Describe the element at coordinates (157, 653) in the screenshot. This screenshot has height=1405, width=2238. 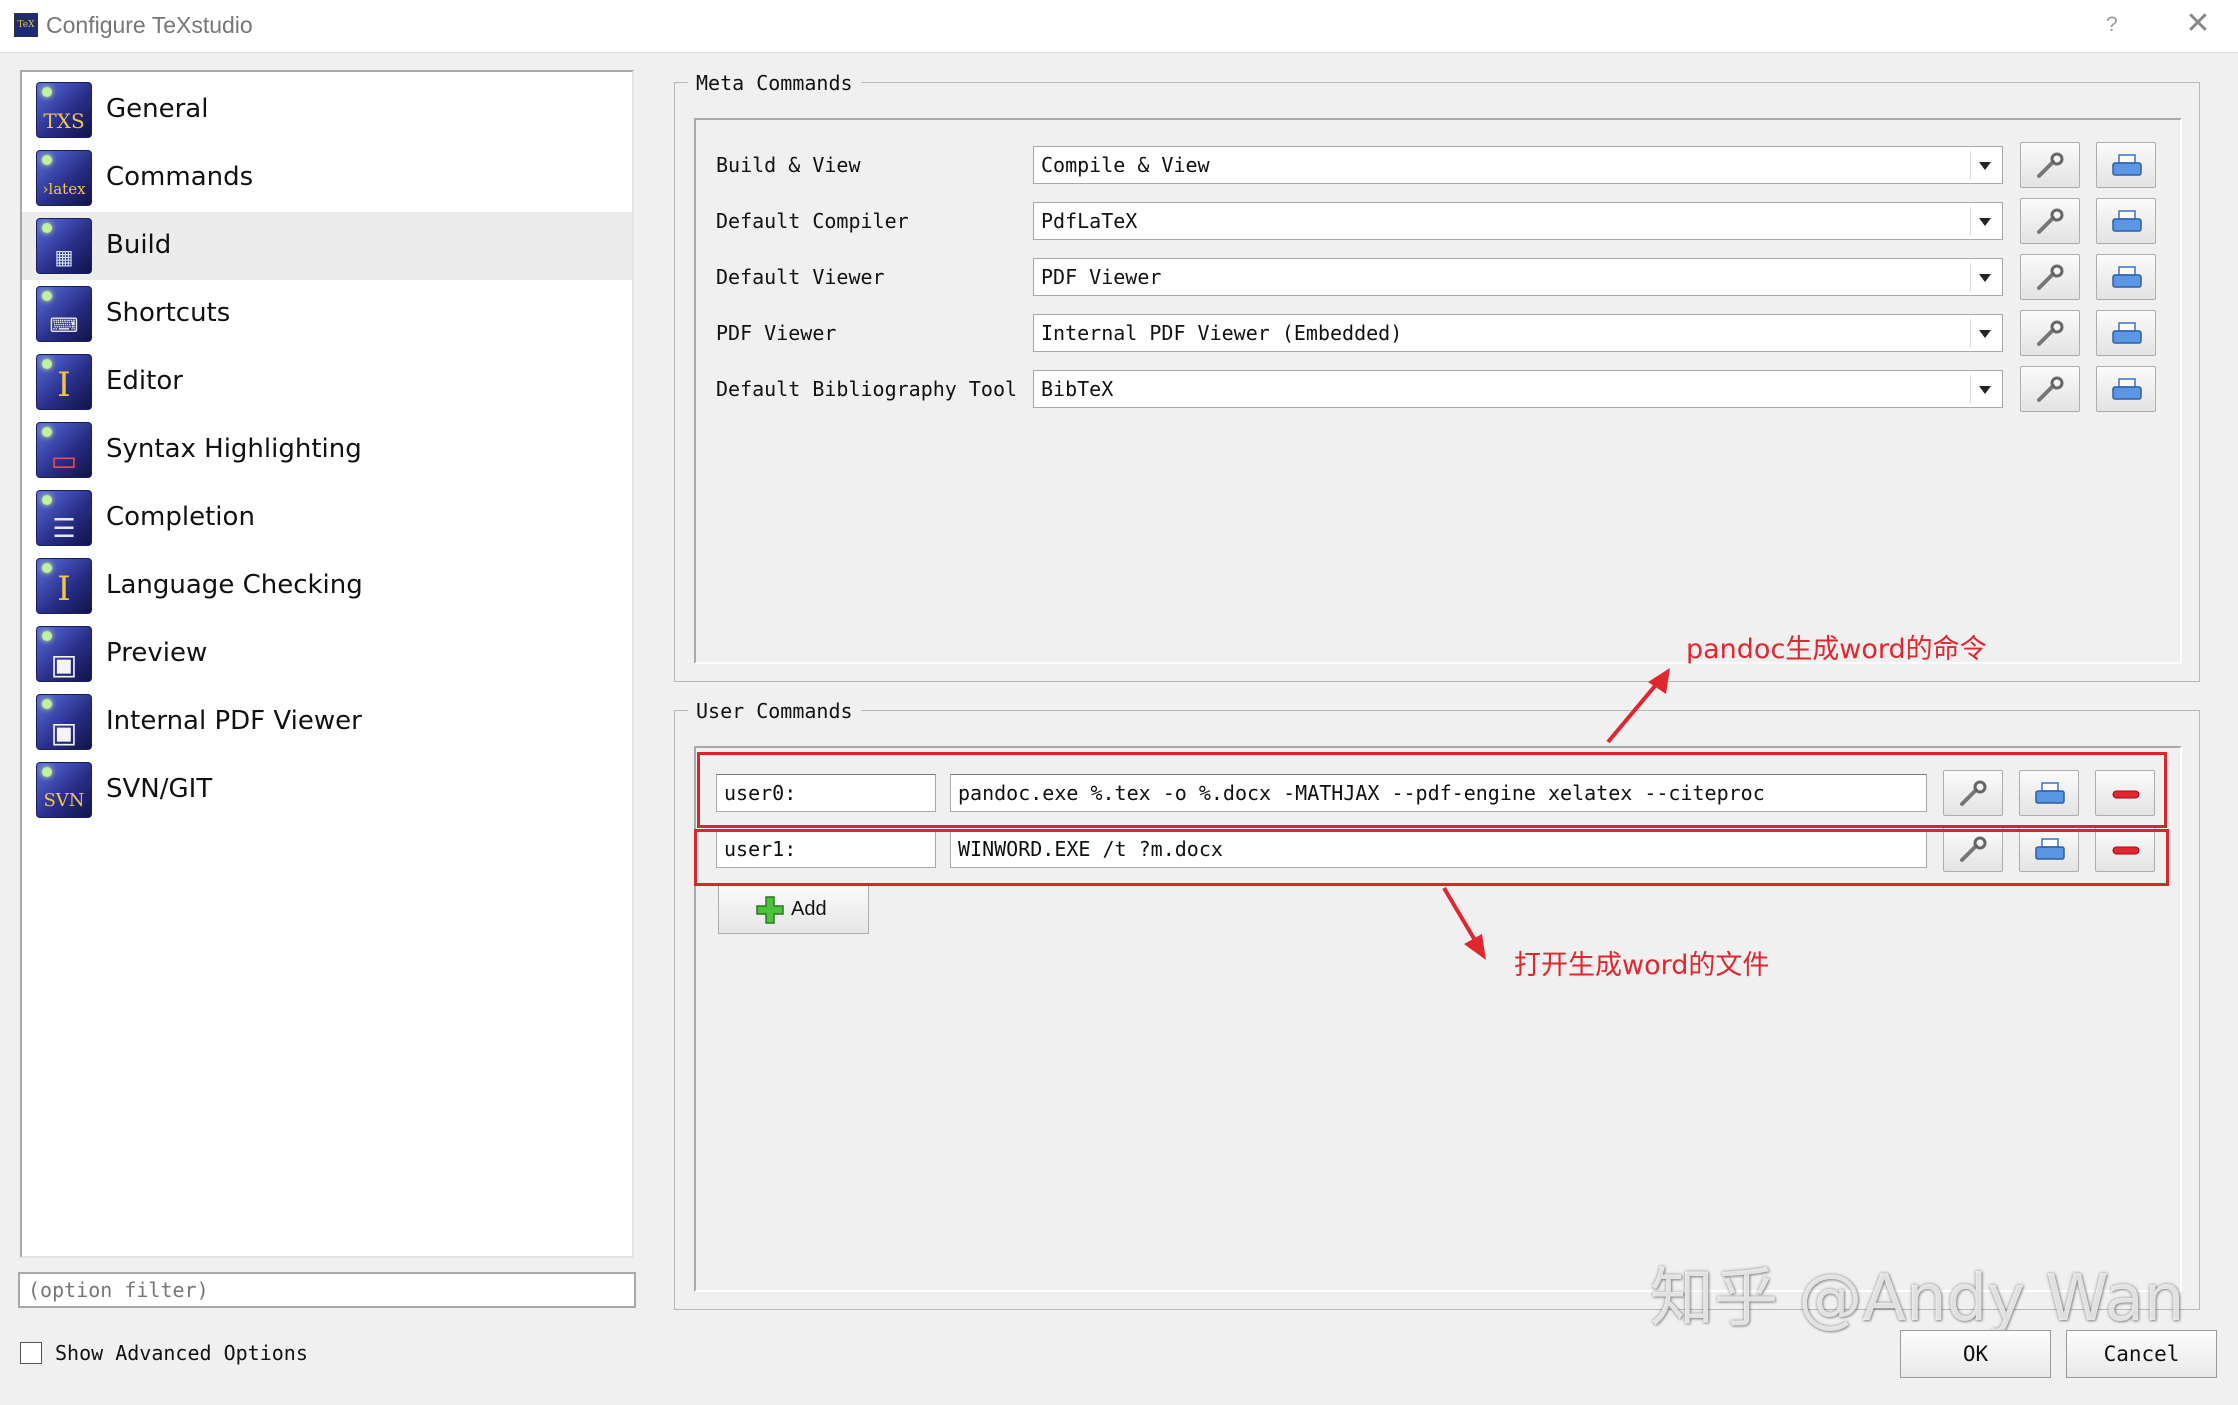
I see `sidebar-item-label: Preview` at that location.